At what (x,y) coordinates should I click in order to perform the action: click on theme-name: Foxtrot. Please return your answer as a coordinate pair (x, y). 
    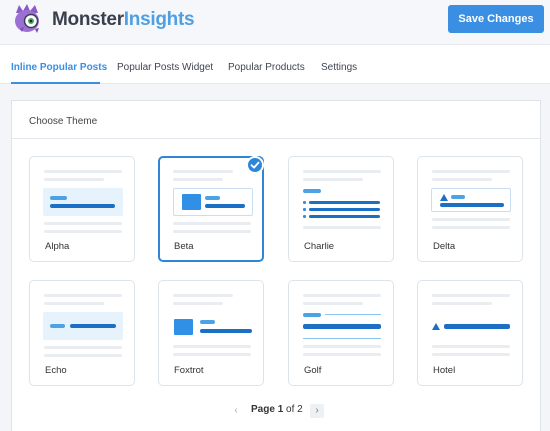
    Looking at the image, I should click on (189, 370).